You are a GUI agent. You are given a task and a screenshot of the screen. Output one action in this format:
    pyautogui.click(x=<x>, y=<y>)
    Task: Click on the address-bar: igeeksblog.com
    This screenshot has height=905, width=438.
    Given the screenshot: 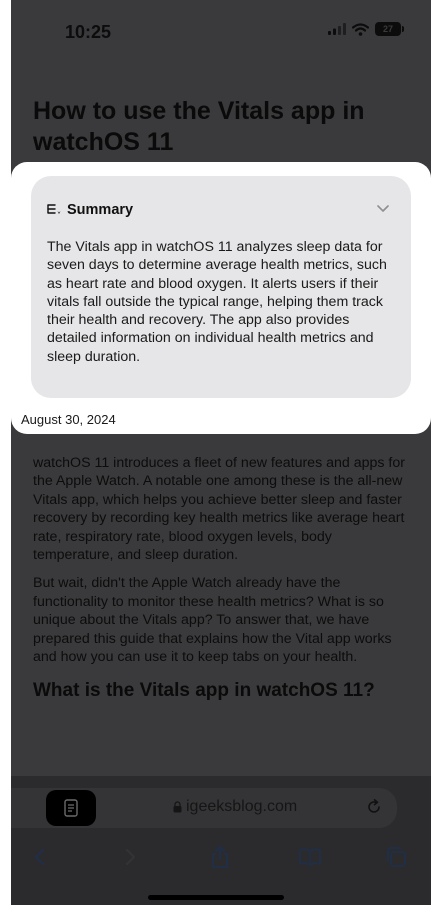 What is the action you would take?
    pyautogui.click(x=204, y=808)
    